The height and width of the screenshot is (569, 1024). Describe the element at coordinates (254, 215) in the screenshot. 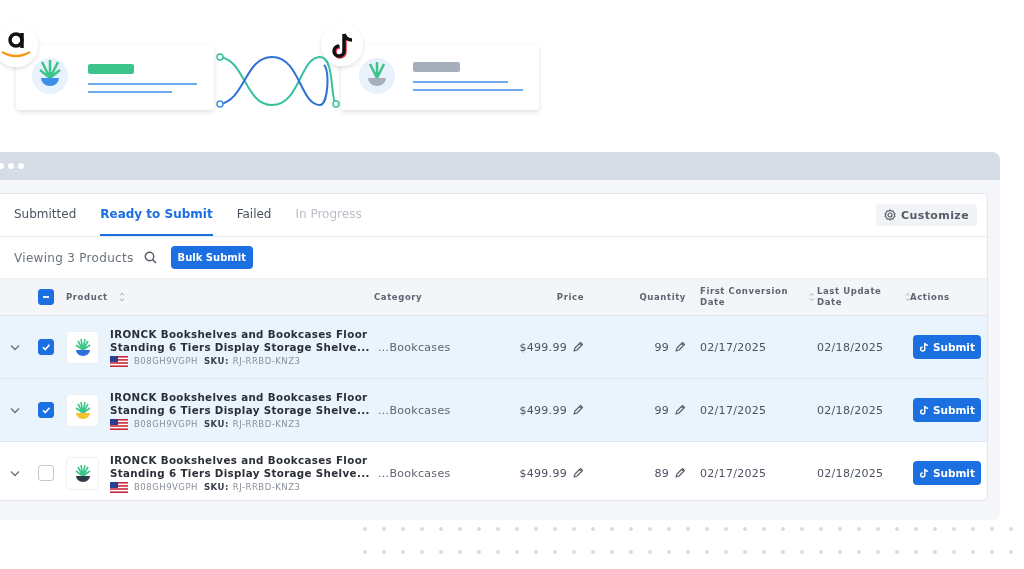

I see `tab: Failed` at that location.